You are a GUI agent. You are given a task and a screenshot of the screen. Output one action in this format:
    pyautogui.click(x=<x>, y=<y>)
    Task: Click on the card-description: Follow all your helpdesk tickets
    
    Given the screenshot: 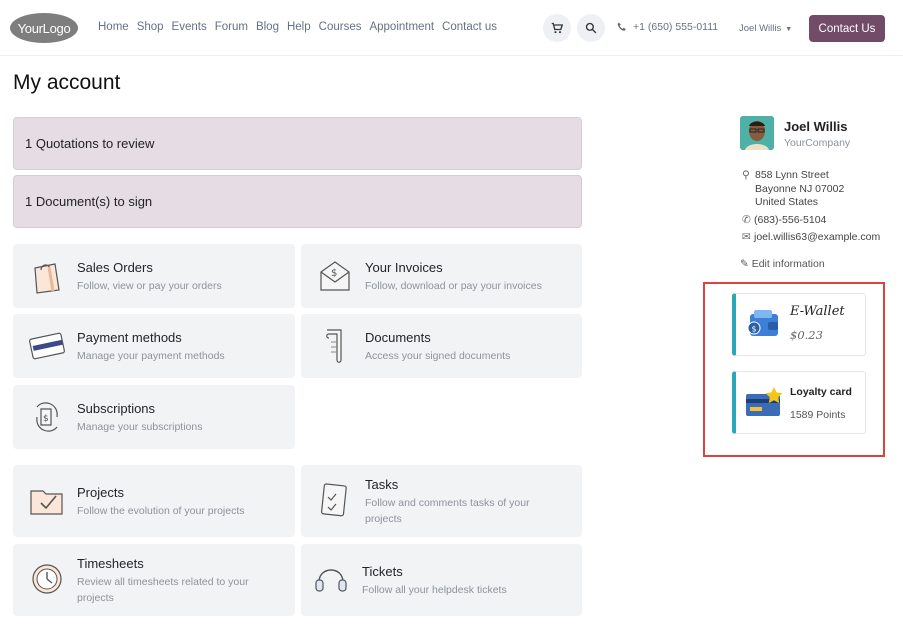 What is the action you would take?
    pyautogui.click(x=434, y=590)
    